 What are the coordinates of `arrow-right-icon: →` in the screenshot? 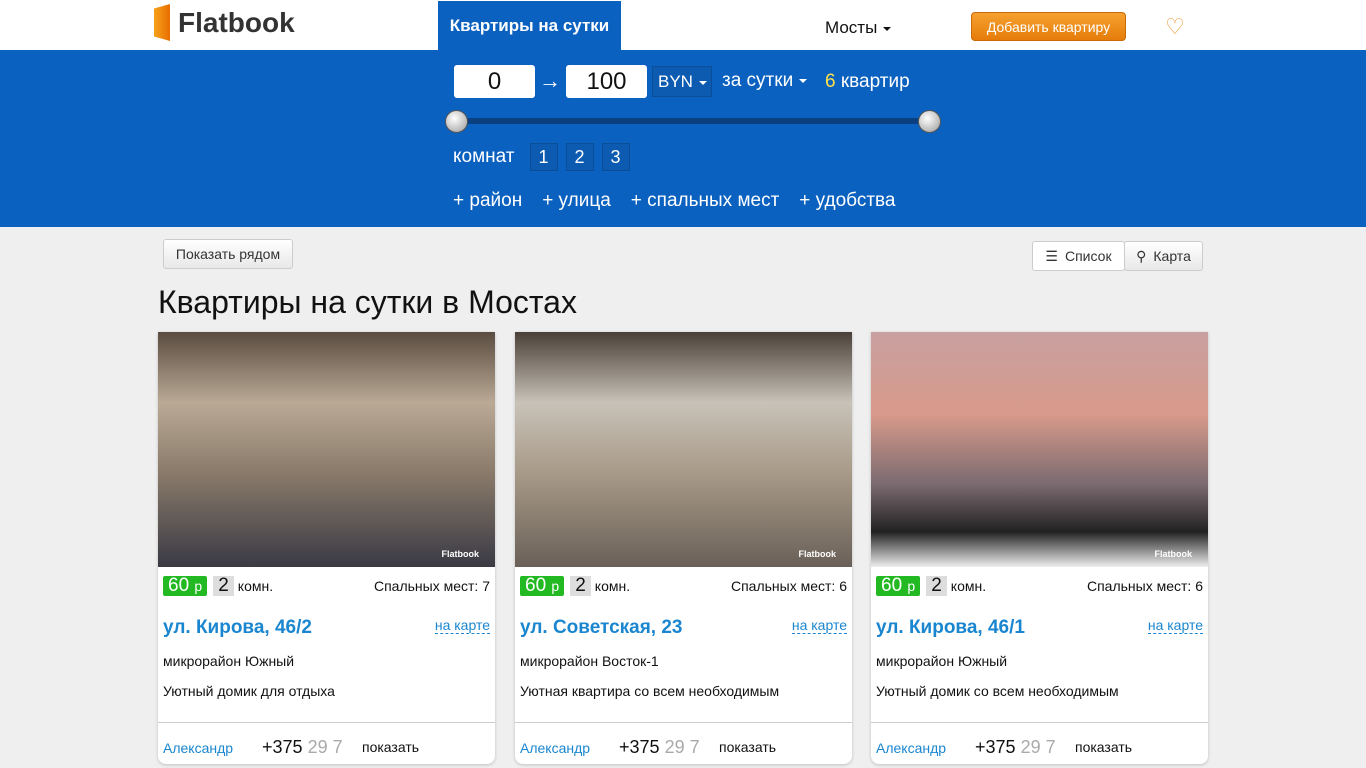 It's located at (550, 80).